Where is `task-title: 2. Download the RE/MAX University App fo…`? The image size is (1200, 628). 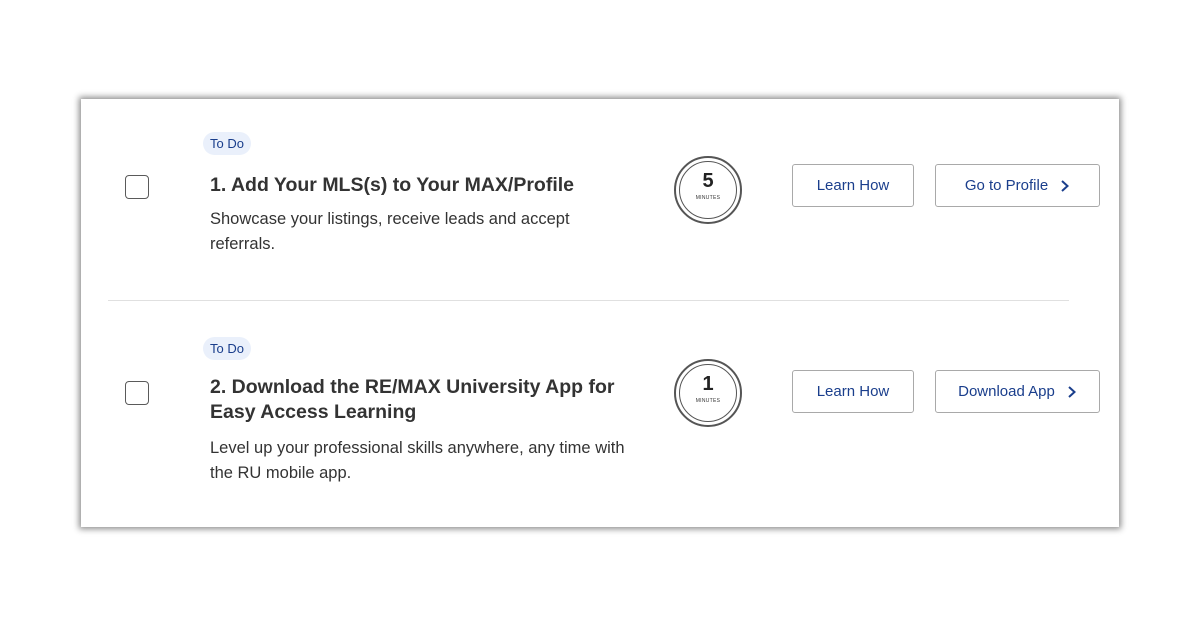 task-title: 2. Download the RE/MAX University App fo… is located at coordinates (412, 399).